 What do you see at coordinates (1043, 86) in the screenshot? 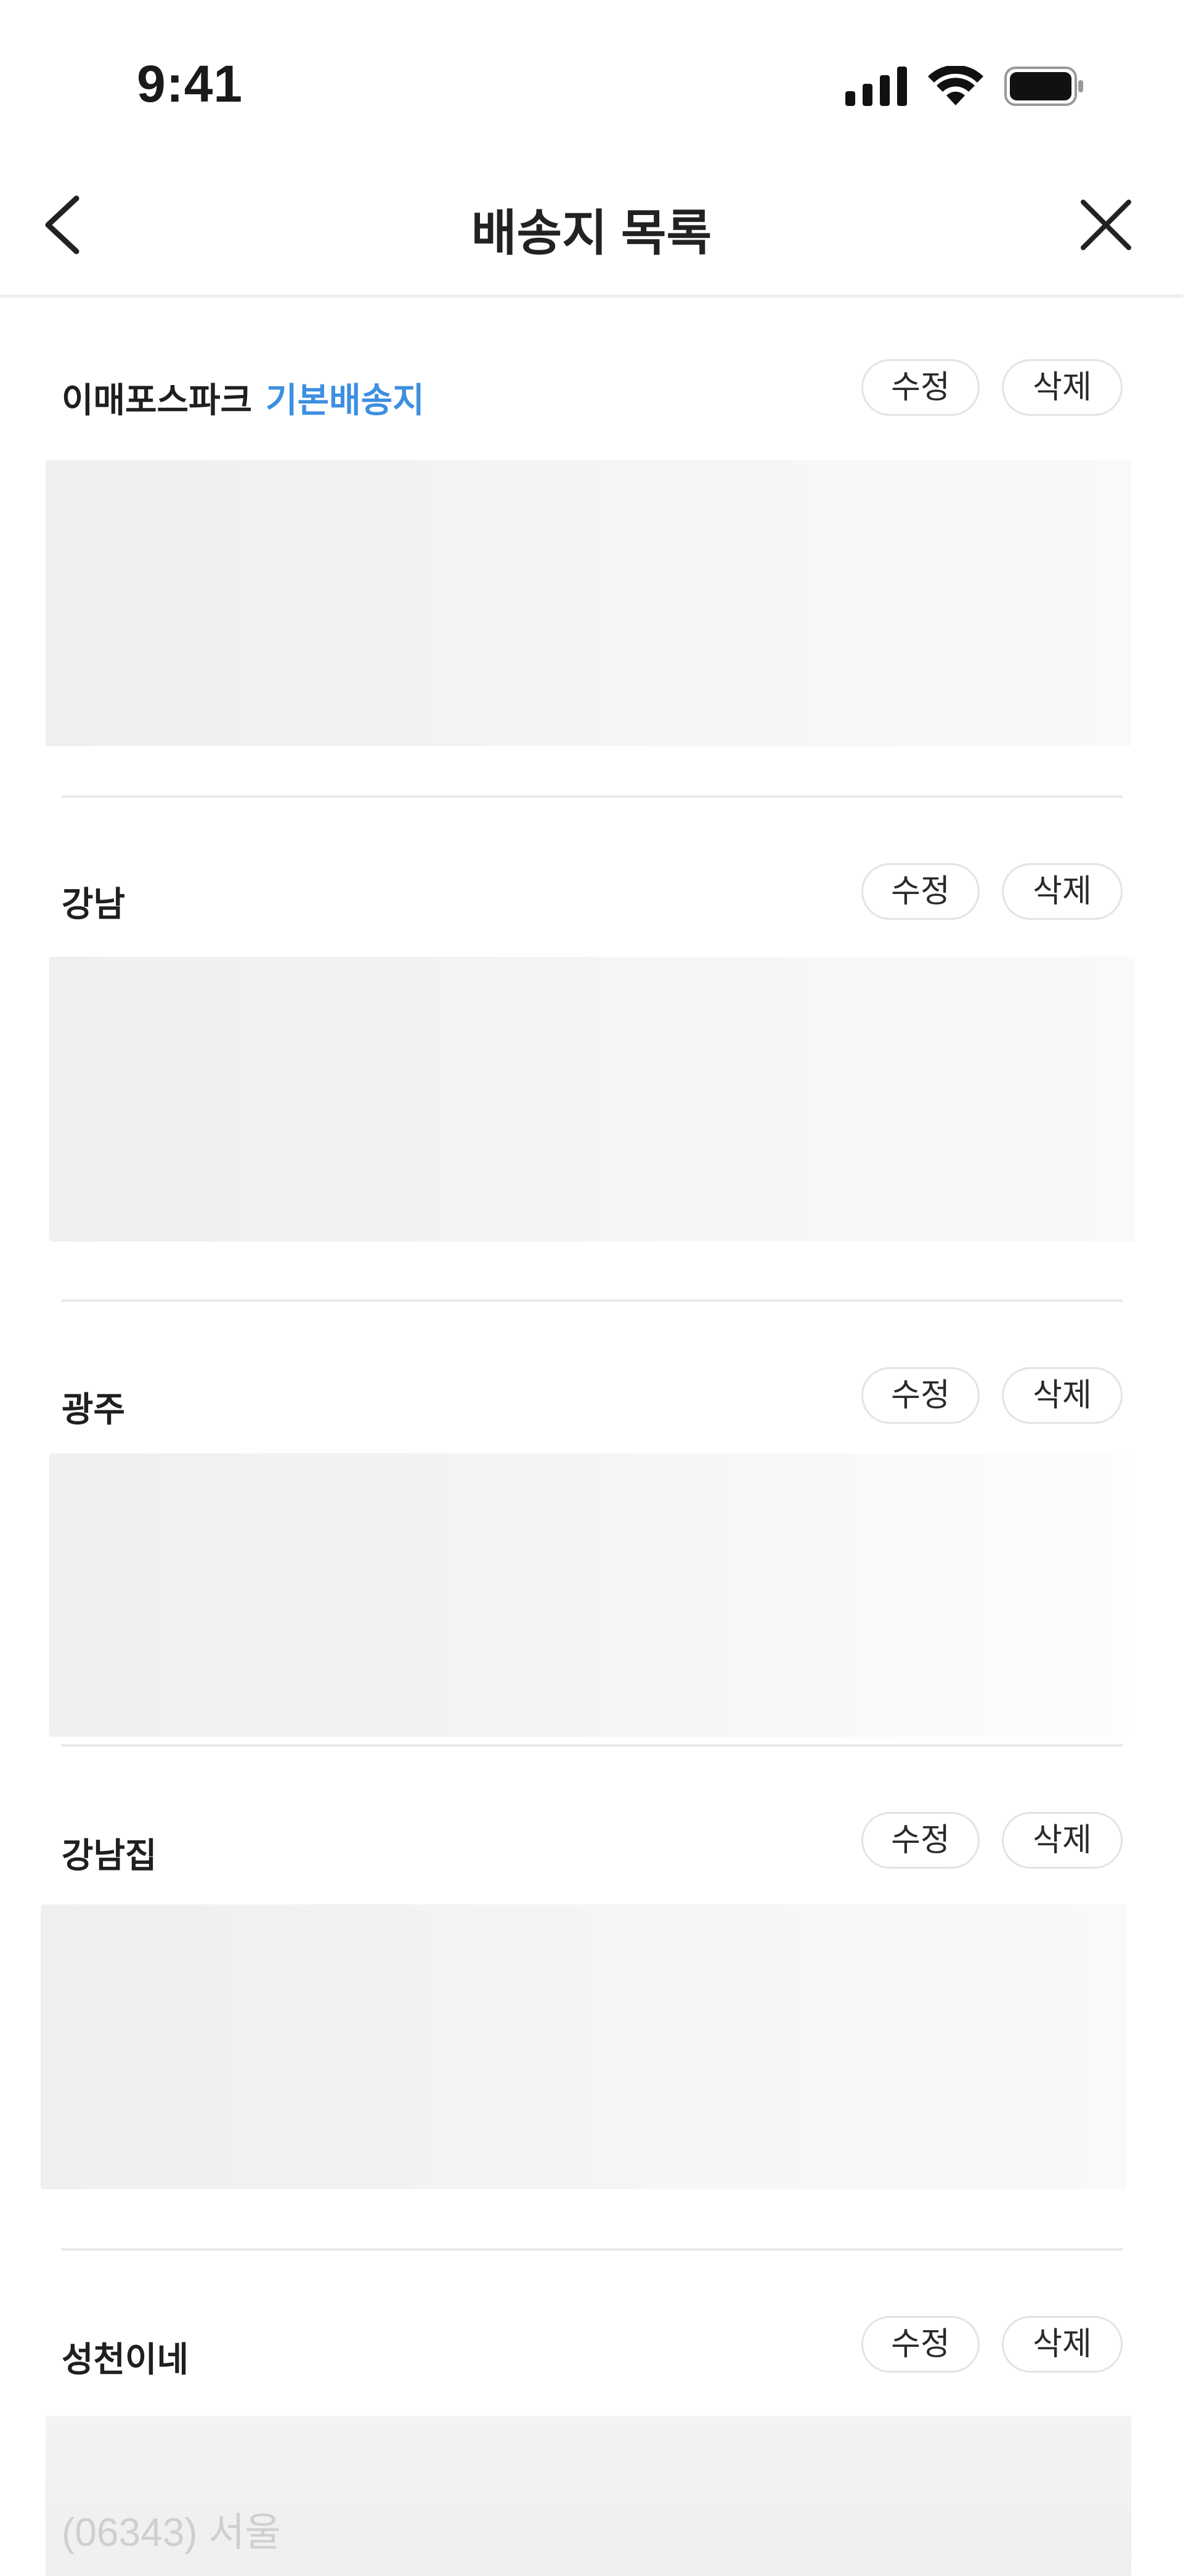
I see `battery-icon` at bounding box center [1043, 86].